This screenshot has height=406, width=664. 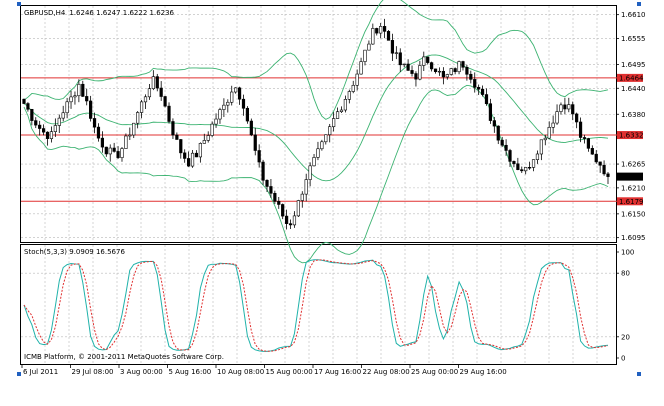 I want to click on symbol-header: GBPUSD,H4 1.6246 1.6247 1.6222 1.6236, so click(x=99, y=13).